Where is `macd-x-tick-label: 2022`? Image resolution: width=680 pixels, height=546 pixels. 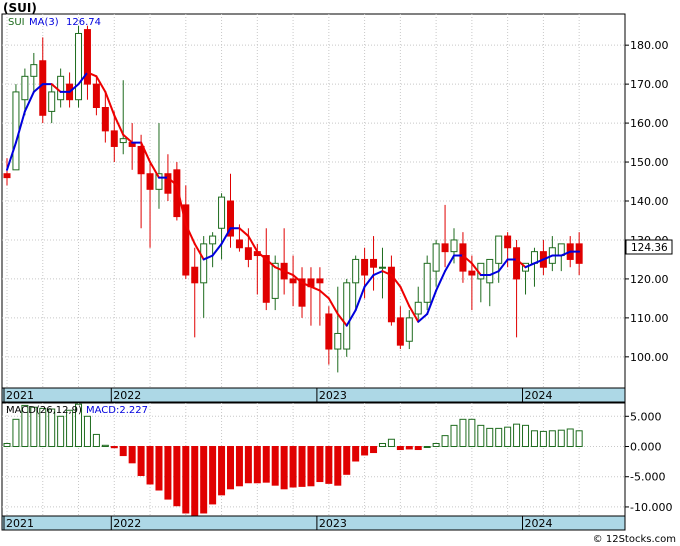 macd-x-tick-label: 2022 is located at coordinates (127, 523).